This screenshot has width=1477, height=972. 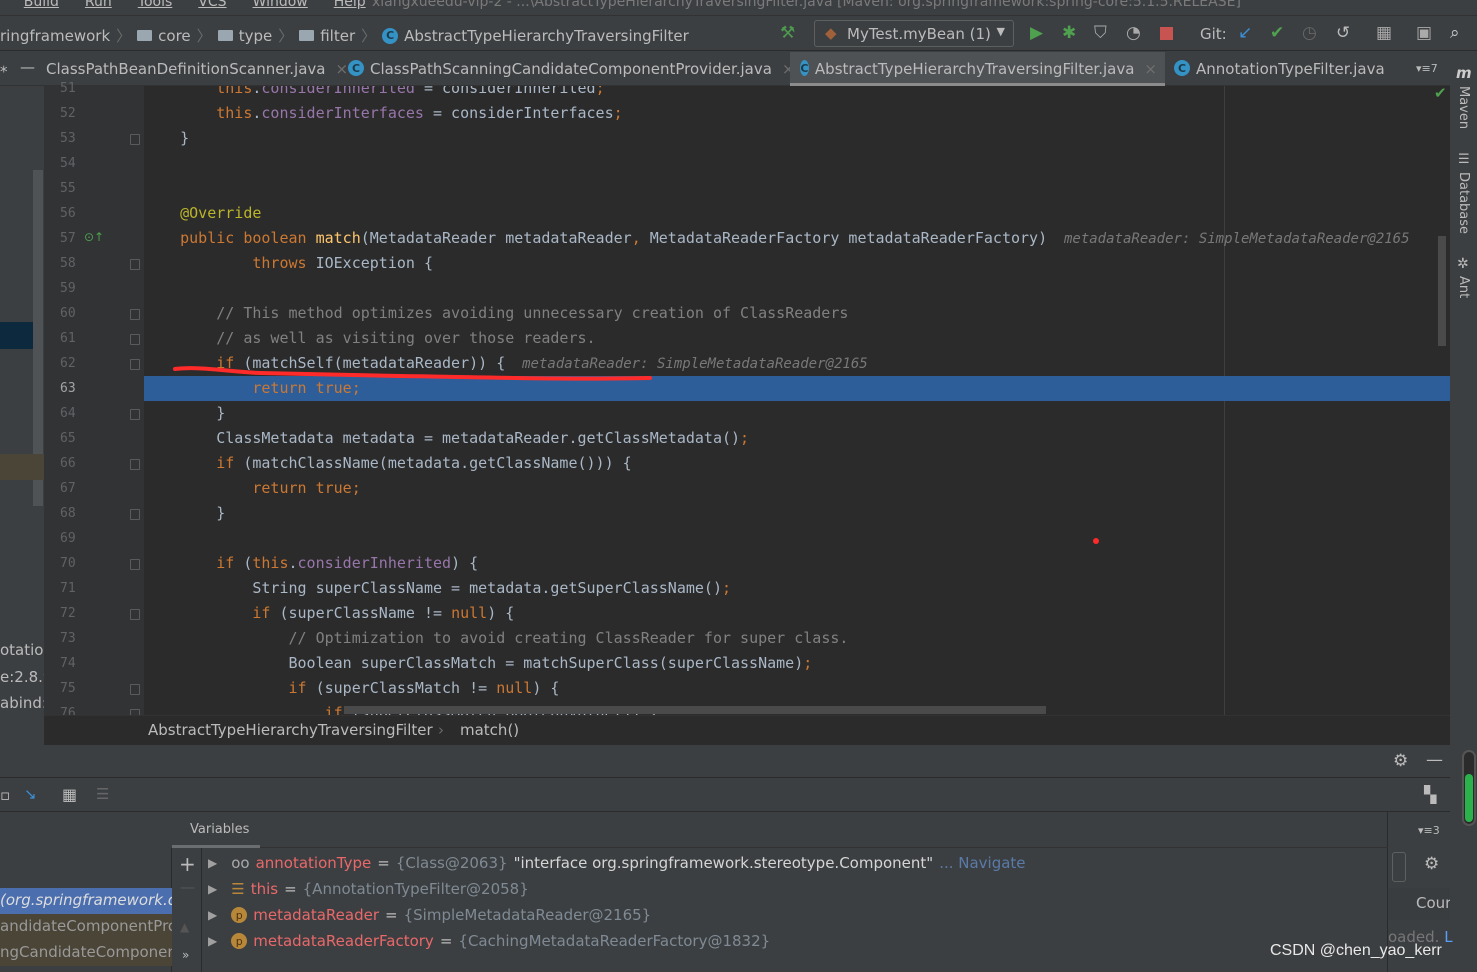 I want to click on crumb-package: ringframework, so click(x=55, y=36).